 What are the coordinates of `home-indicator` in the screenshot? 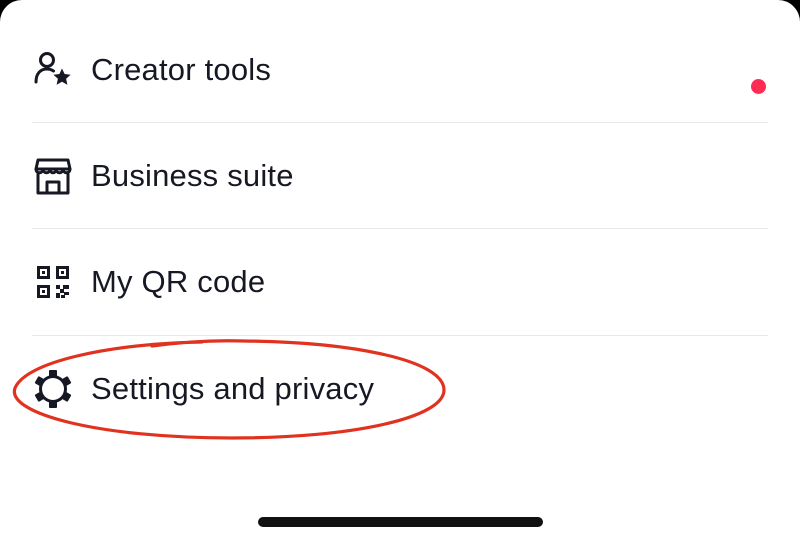 It's located at (400, 522).